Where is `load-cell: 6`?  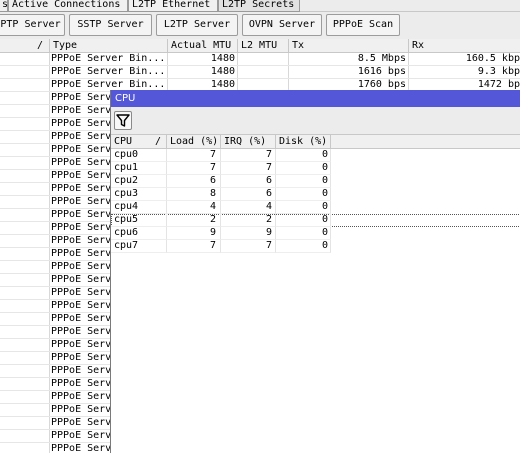 load-cell: 6 is located at coordinates (194, 181).